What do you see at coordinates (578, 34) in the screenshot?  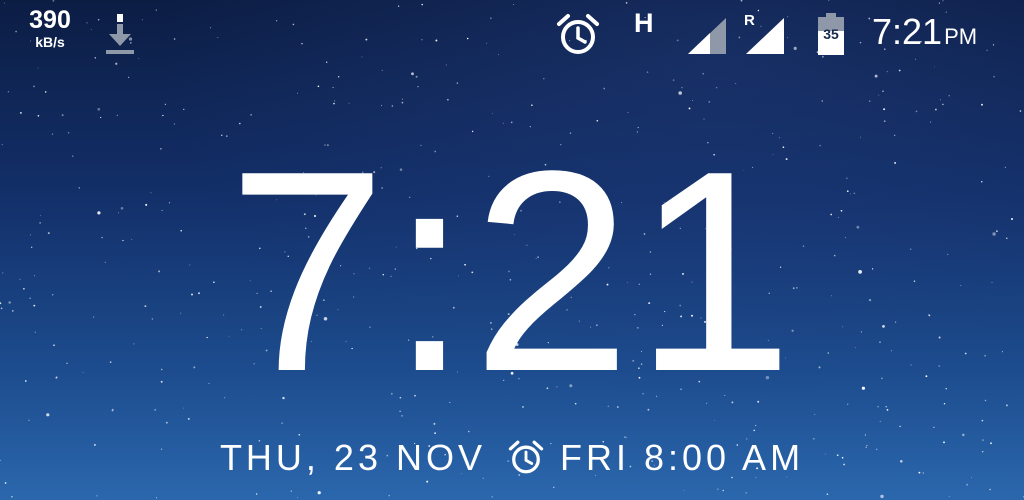 I see `alarm-icon` at bounding box center [578, 34].